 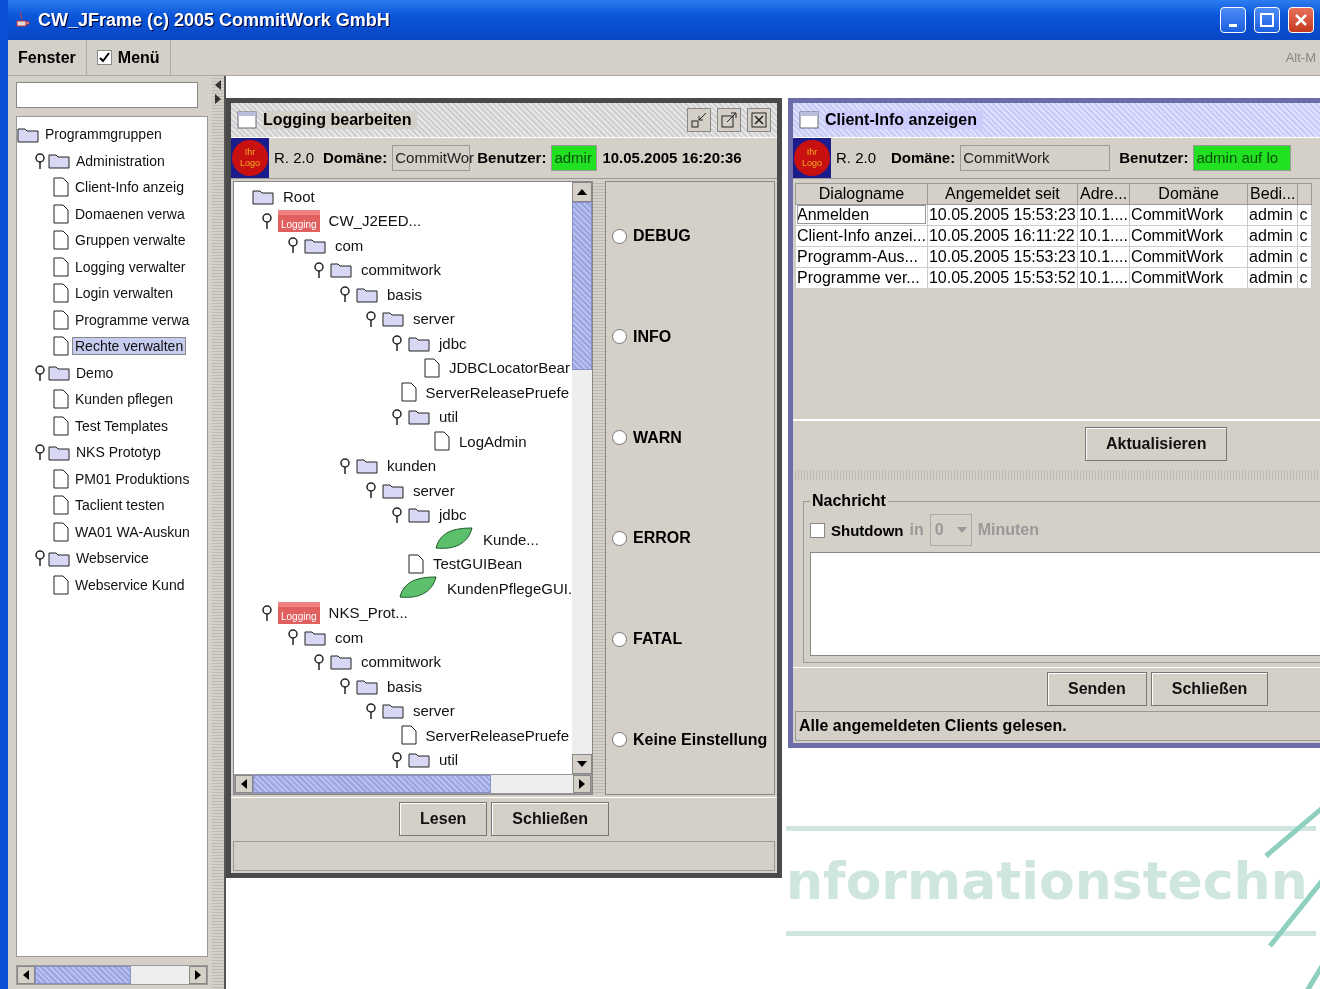 What do you see at coordinates (112, 558) in the screenshot?
I see `tree-item: Webservice` at bounding box center [112, 558].